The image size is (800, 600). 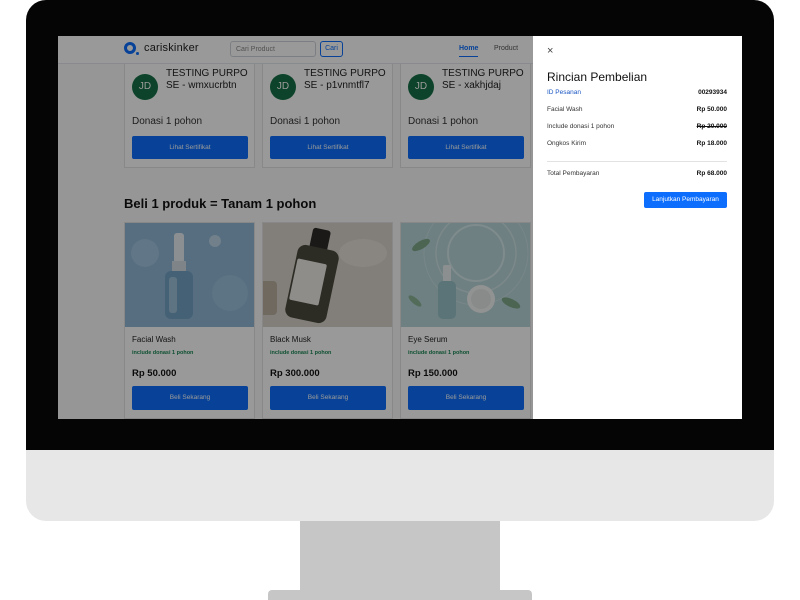 I want to click on monitor-stand-base, so click(x=400, y=595).